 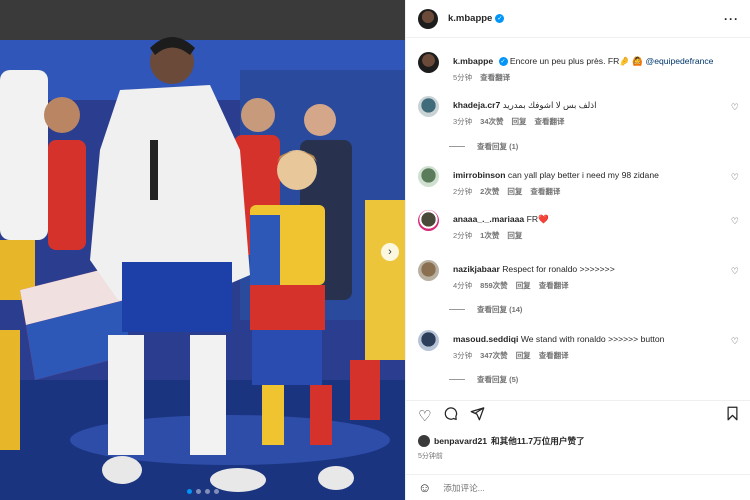 What do you see at coordinates (428, 62) in the screenshot?
I see `caption-avatar` at bounding box center [428, 62].